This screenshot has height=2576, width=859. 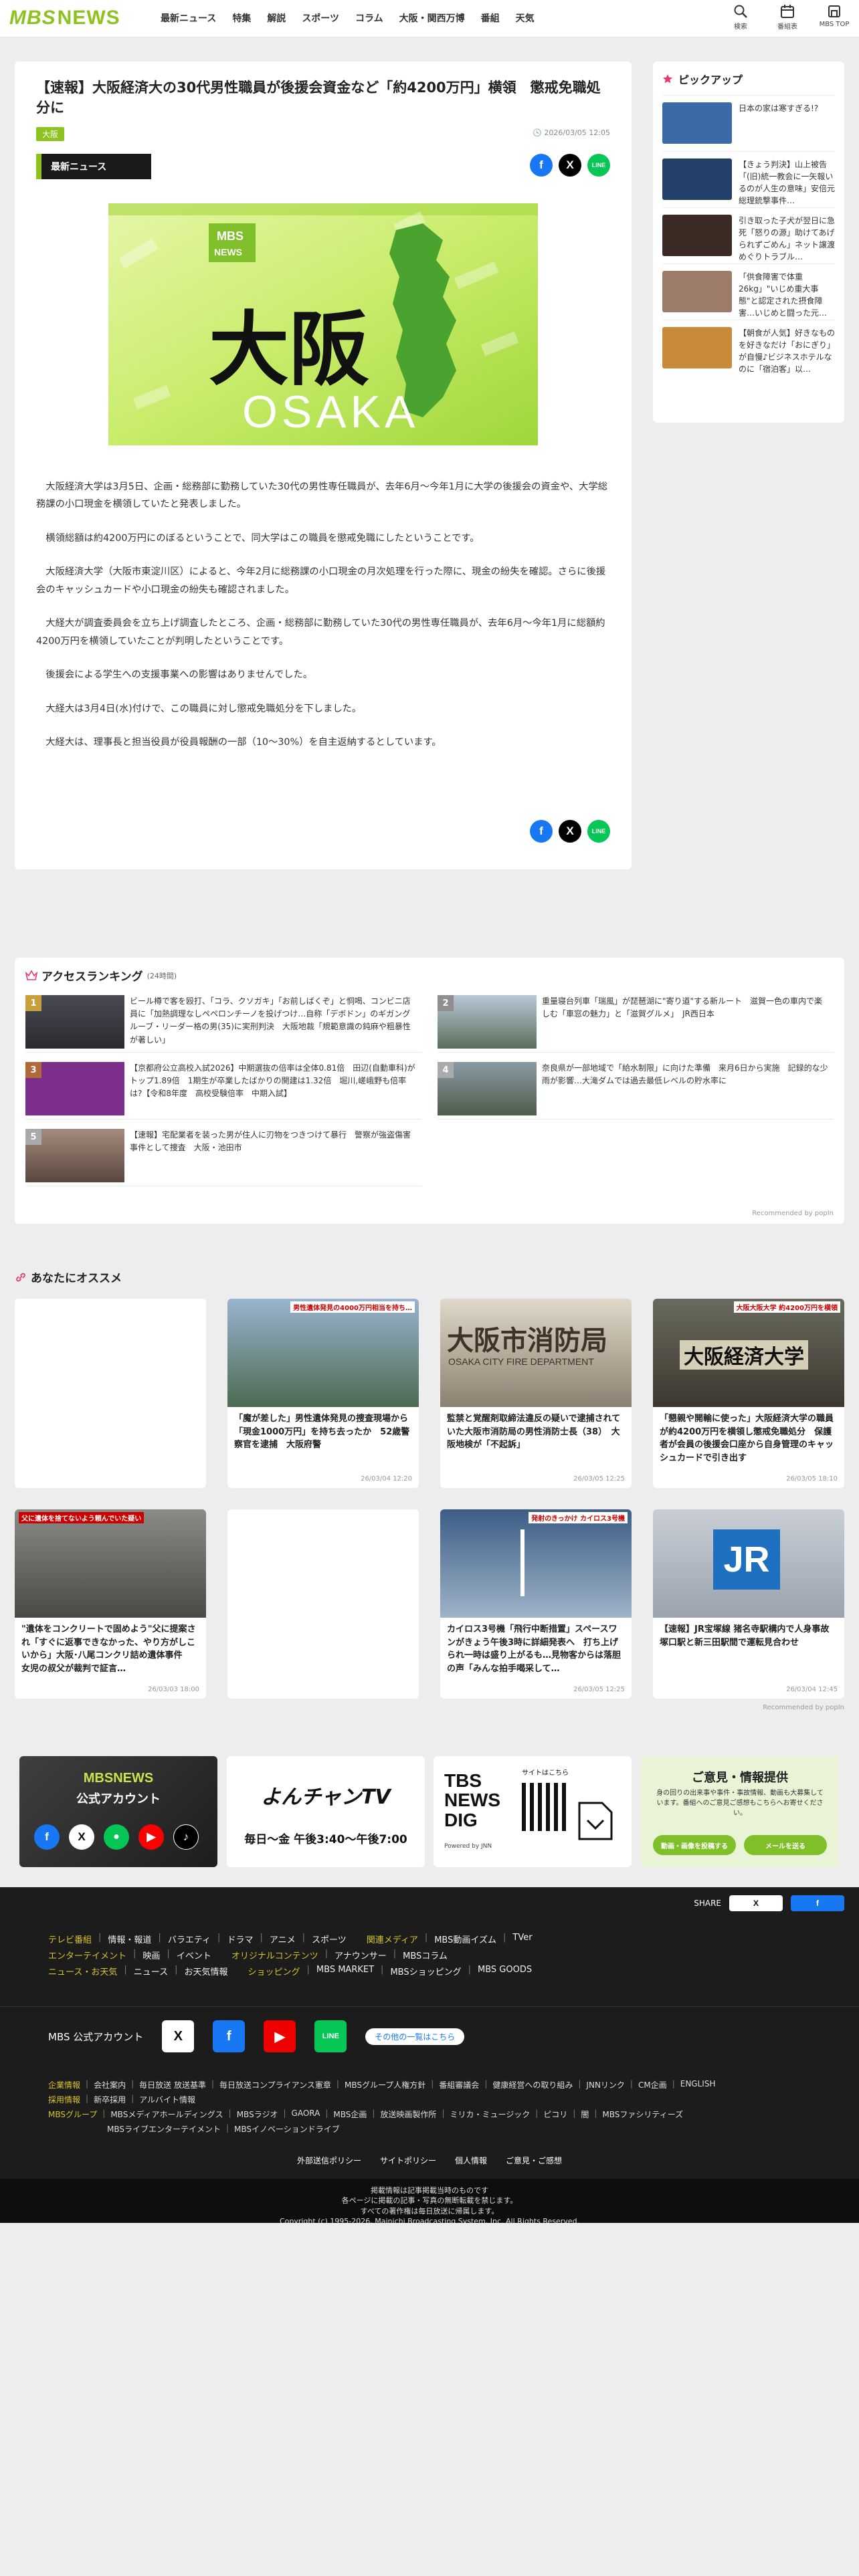 I want to click on footer-link: JNNリンク, so click(x=605, y=2084).